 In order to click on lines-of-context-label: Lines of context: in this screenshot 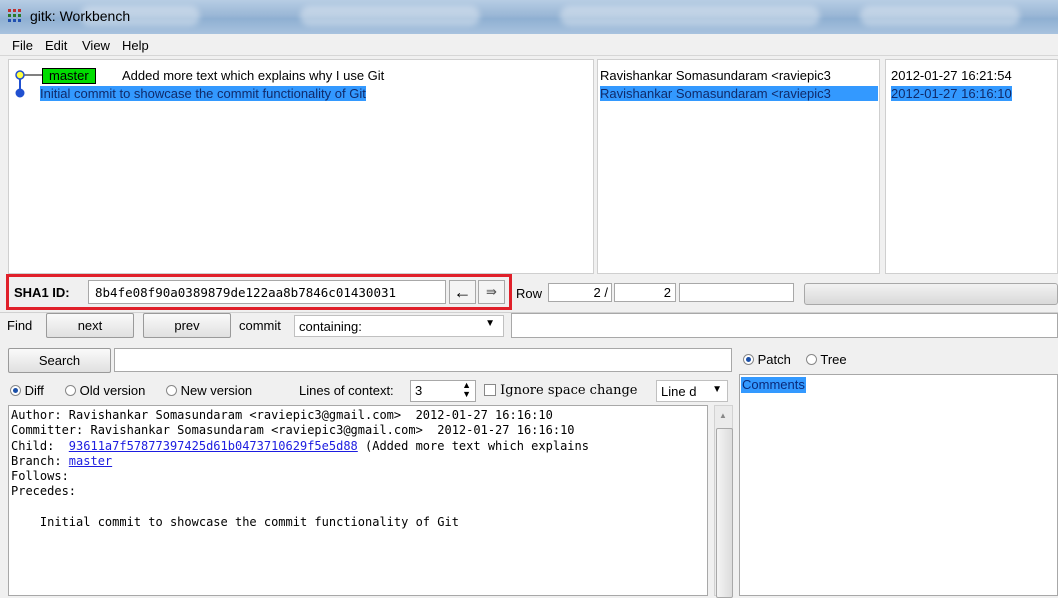, I will do `click(346, 390)`.